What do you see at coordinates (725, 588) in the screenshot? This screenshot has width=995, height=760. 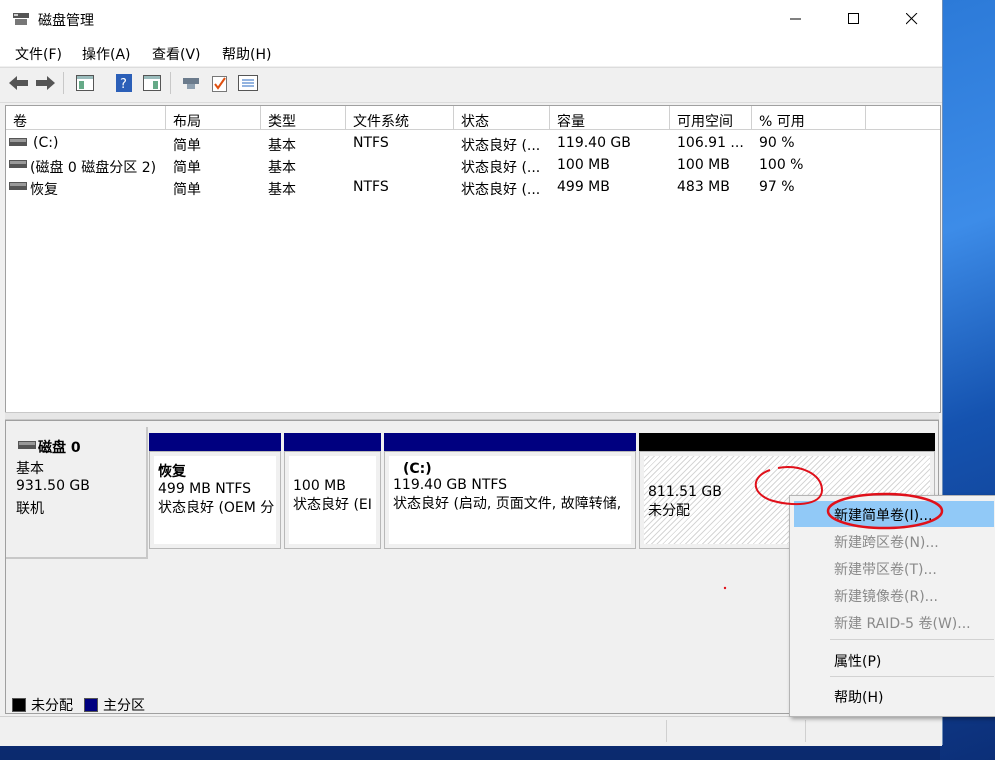 I see `annotation-dot` at bounding box center [725, 588].